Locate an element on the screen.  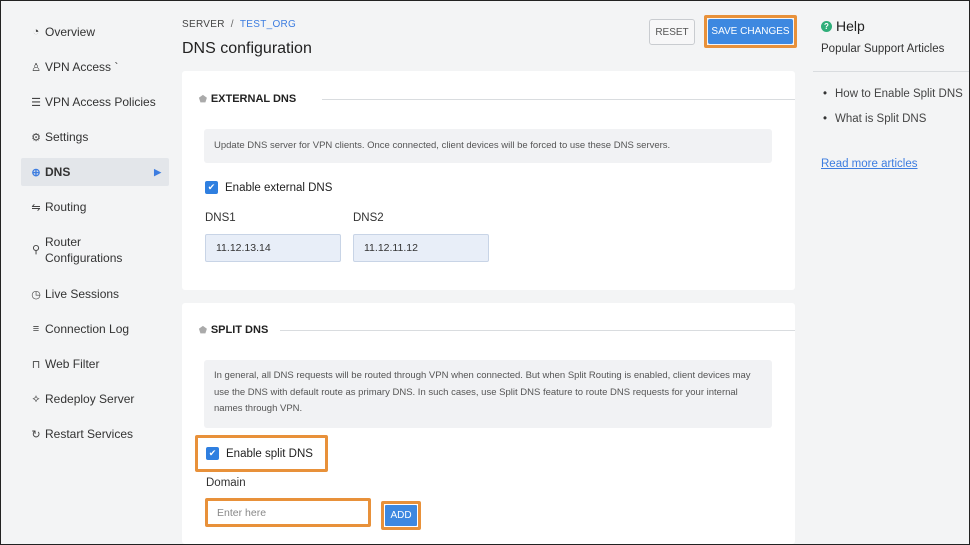
dns2-input: 11.12.11.12 is located at coordinates (421, 248).